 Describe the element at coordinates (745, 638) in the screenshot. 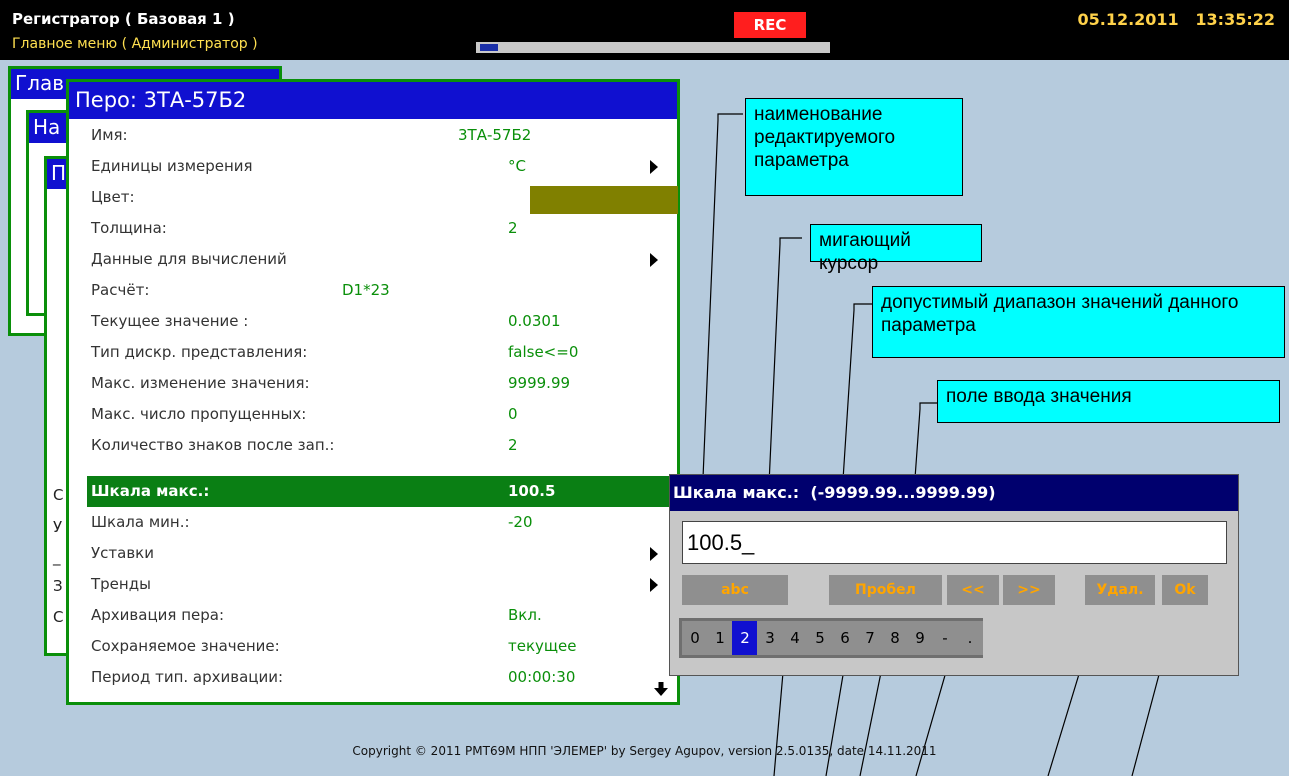

I see `digit-key-2: 2` at that location.